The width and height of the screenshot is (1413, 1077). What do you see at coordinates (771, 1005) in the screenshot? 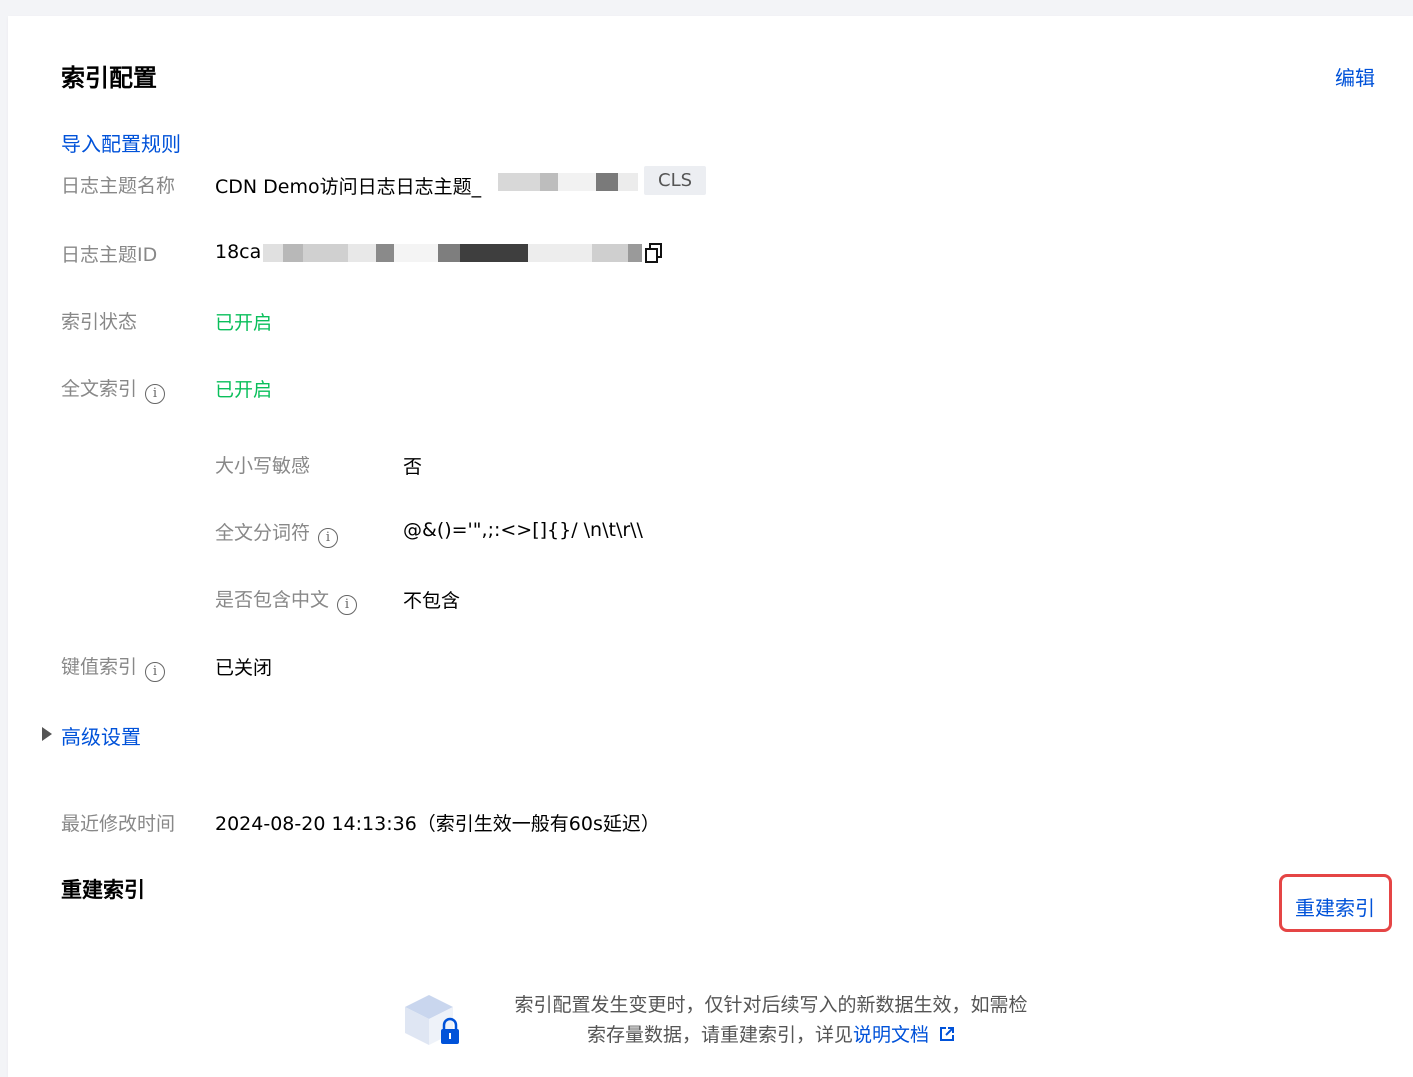
I see `notice-line-1: 索引配置发生变更时，仅针对后续写入的新数据生效，如需检` at bounding box center [771, 1005].